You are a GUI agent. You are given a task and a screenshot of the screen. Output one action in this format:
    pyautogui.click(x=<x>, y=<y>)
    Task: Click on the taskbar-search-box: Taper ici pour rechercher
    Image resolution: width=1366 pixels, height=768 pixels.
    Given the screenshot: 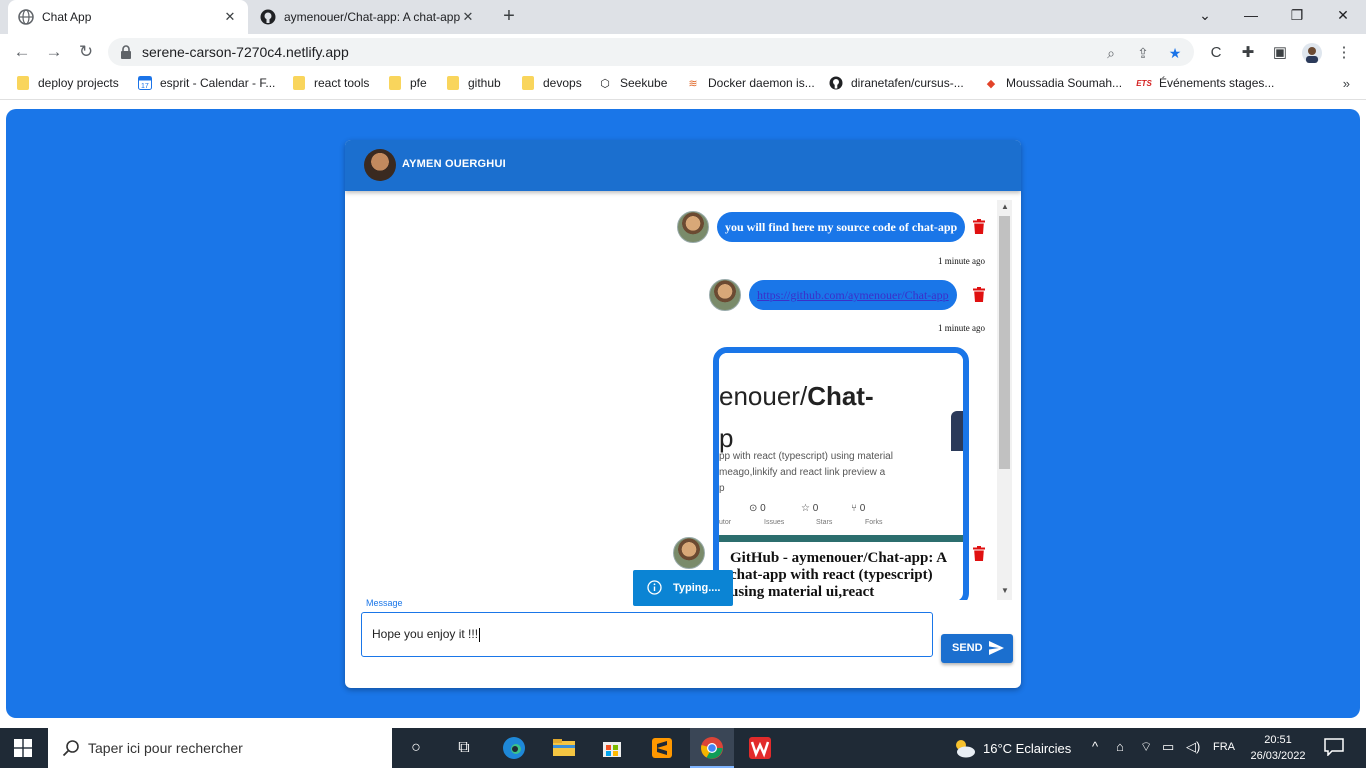 What is the action you would take?
    pyautogui.click(x=220, y=748)
    